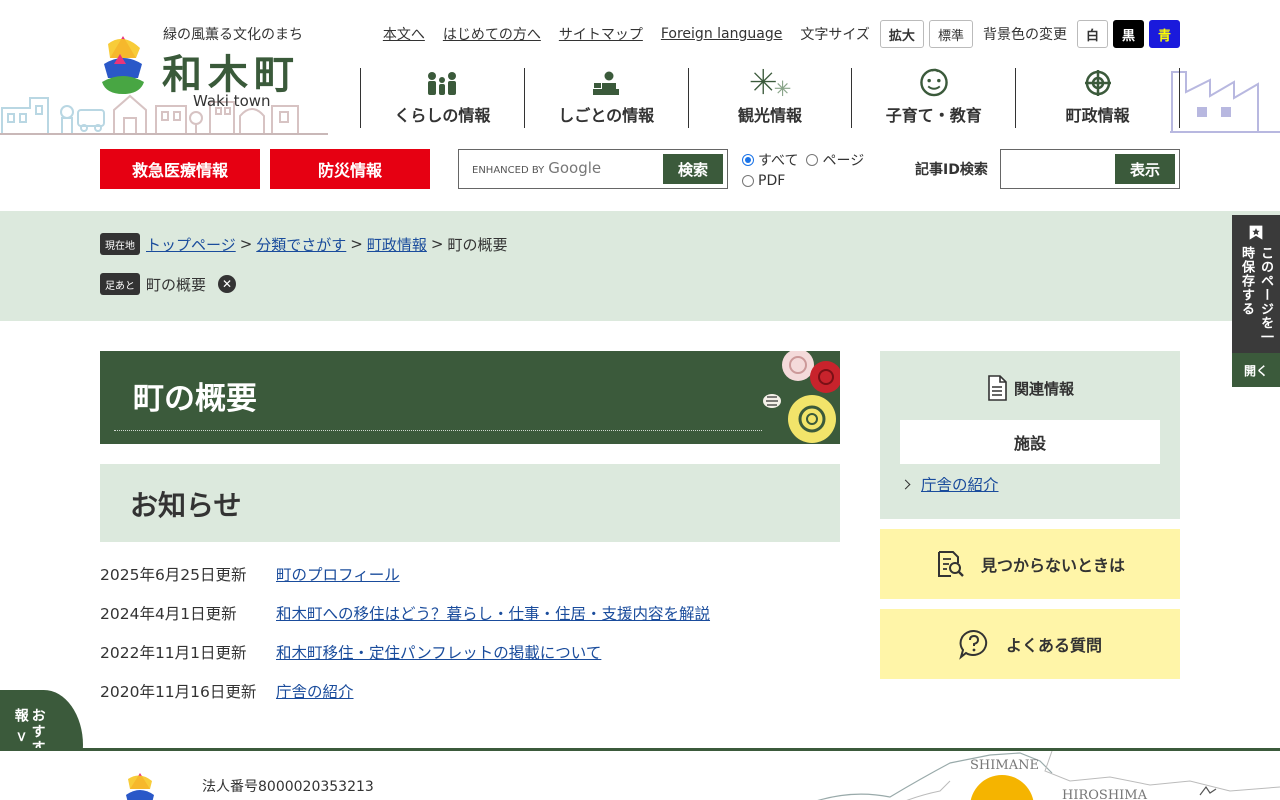 The height and width of the screenshot is (800, 1280). Describe the element at coordinates (748, 159) in the screenshot. I see `scope-all-radio` at that location.